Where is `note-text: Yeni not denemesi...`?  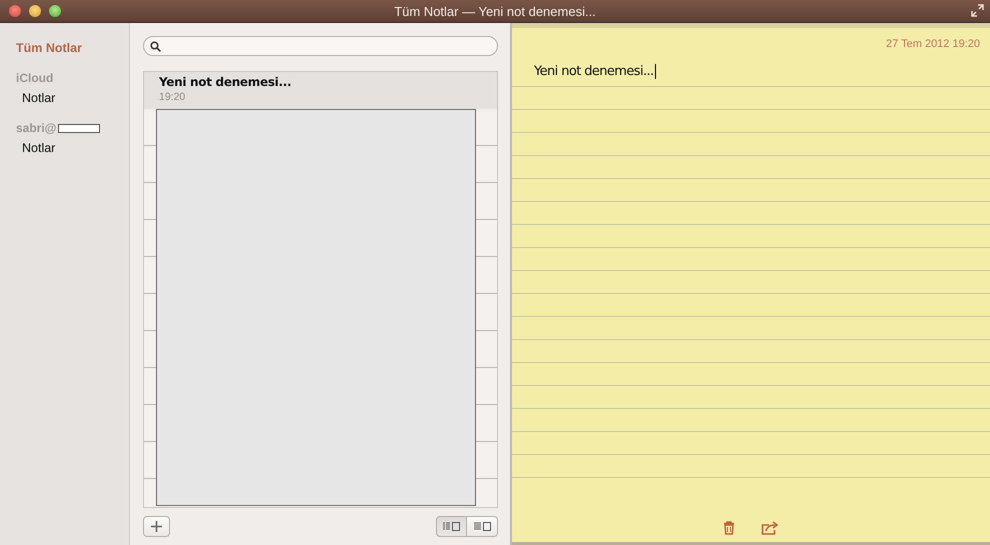
note-text: Yeni not denemesi... is located at coordinates (595, 71).